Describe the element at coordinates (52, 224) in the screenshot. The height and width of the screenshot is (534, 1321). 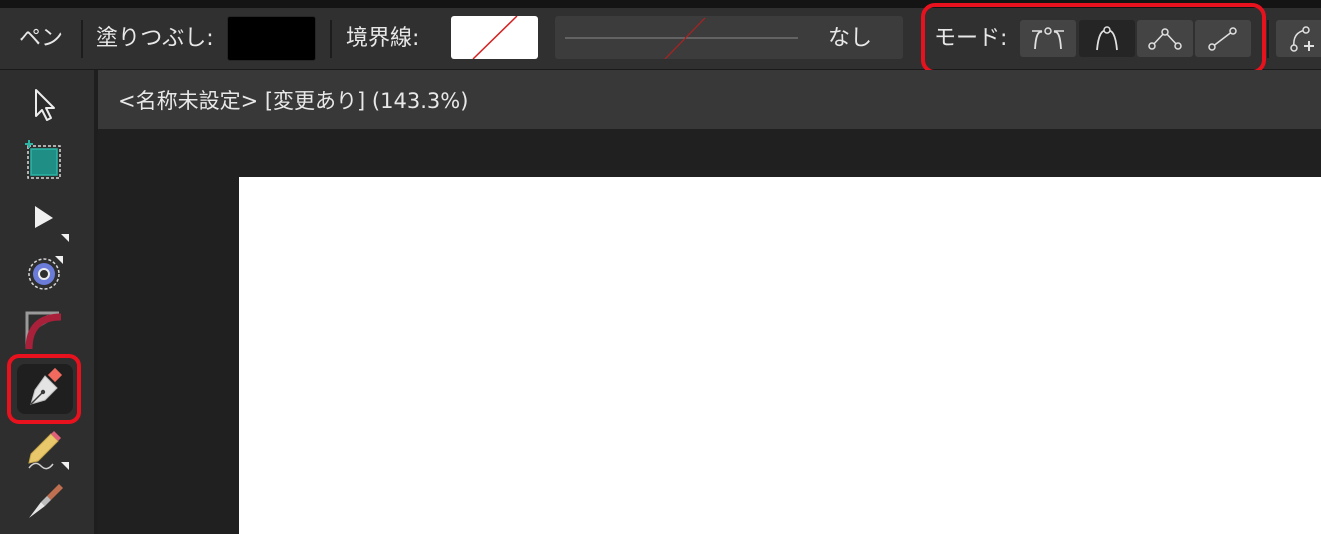
I see `node-tool-icon` at that location.